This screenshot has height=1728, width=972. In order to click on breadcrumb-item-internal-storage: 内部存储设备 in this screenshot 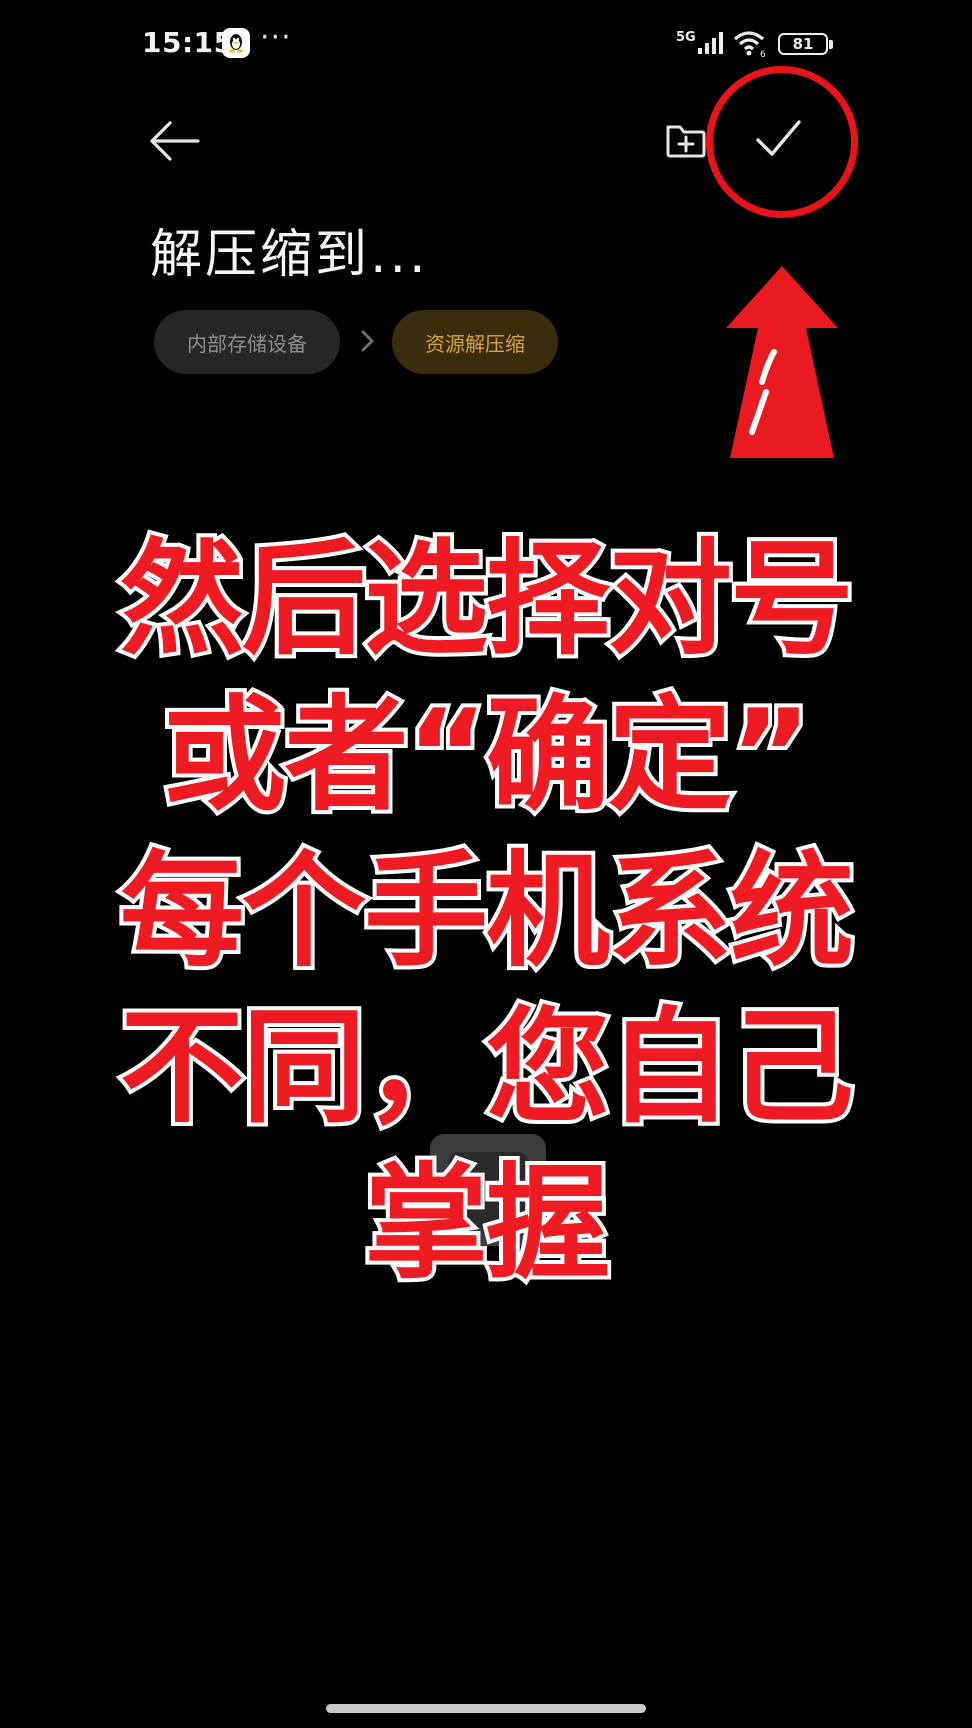, I will do `click(247, 342)`.